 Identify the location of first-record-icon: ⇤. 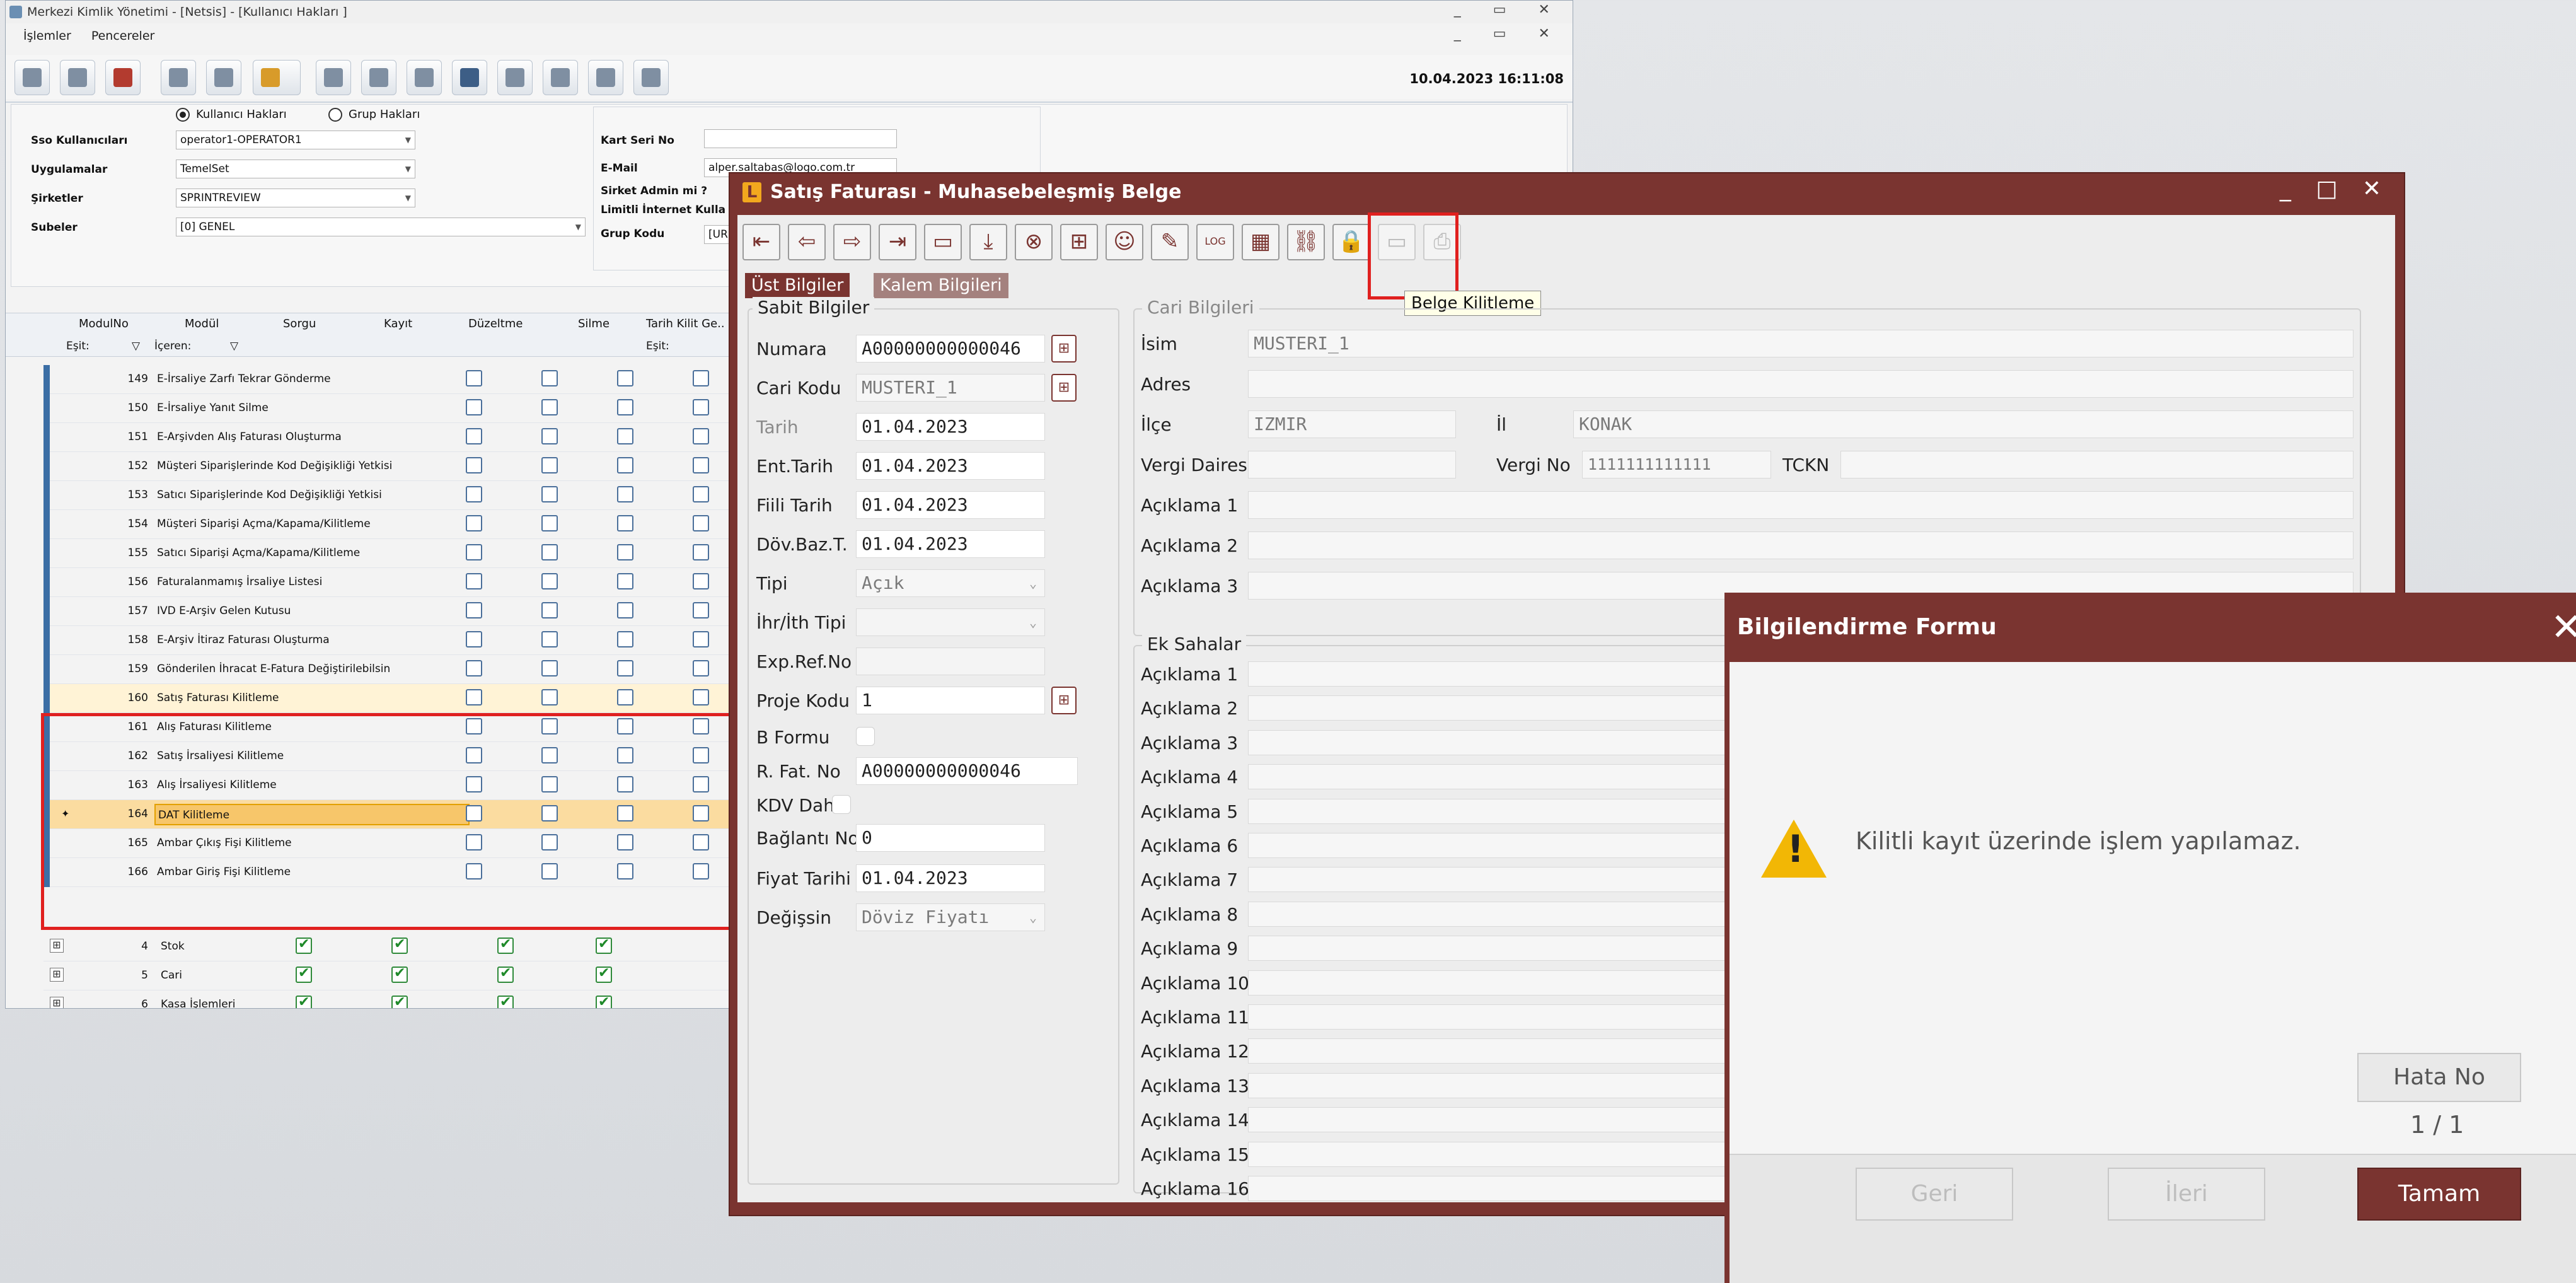
(761, 242).